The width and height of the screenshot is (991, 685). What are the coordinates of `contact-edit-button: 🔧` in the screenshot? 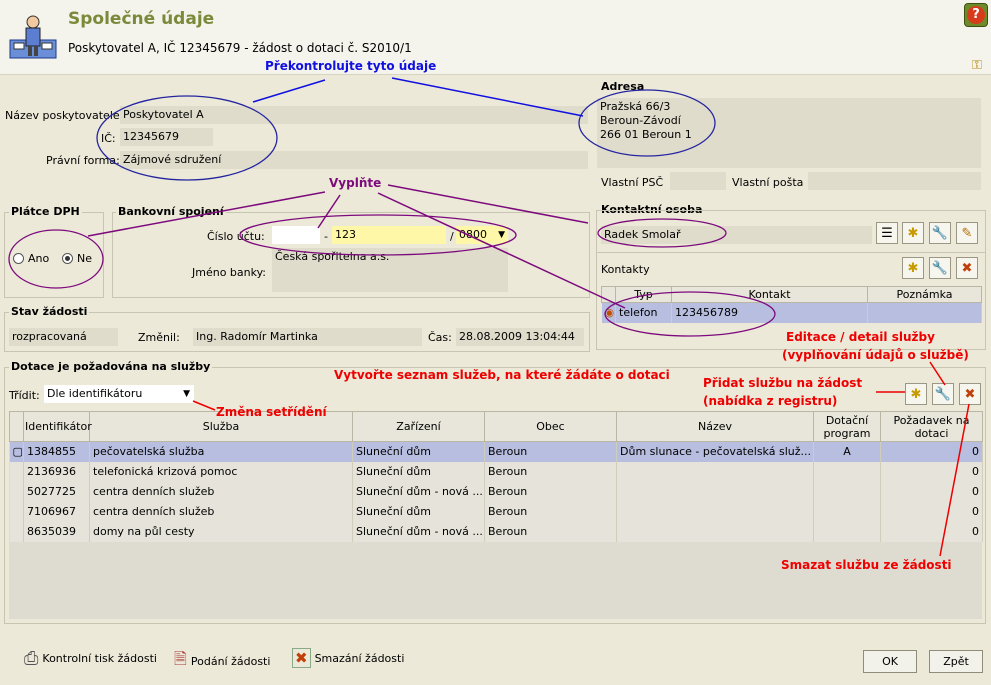 It's located at (940, 233).